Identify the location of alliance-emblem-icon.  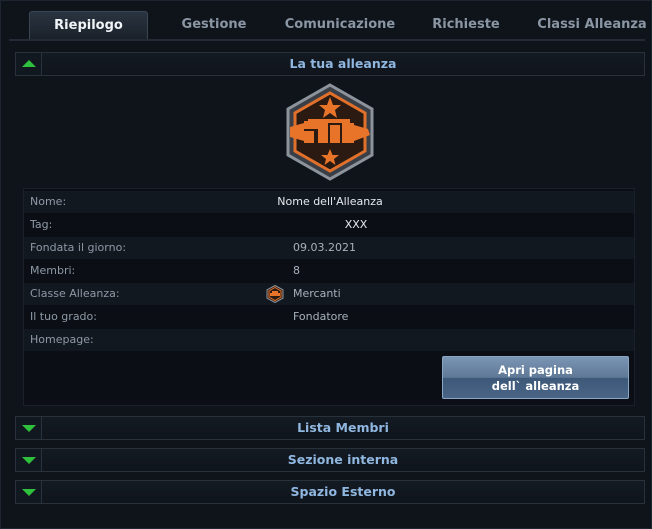
(330, 132).